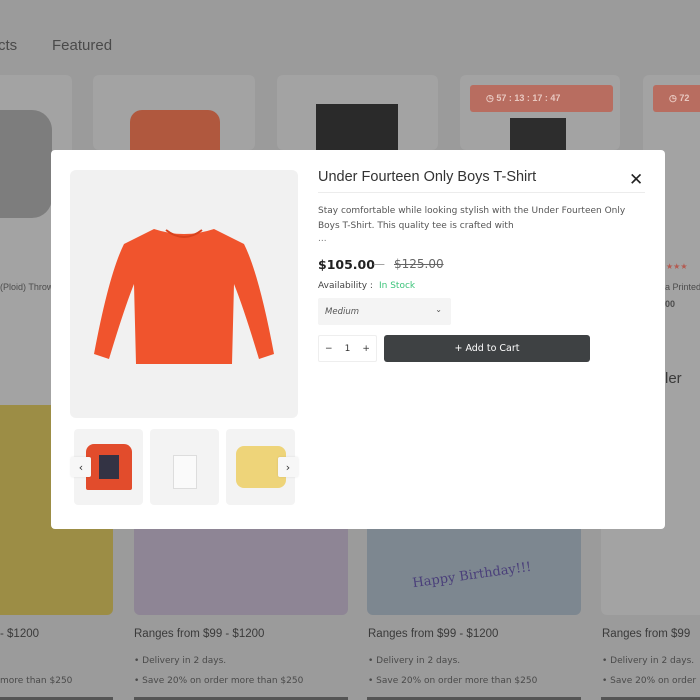 The image size is (700, 700). I want to click on tab-featured: Featured, so click(82, 45).